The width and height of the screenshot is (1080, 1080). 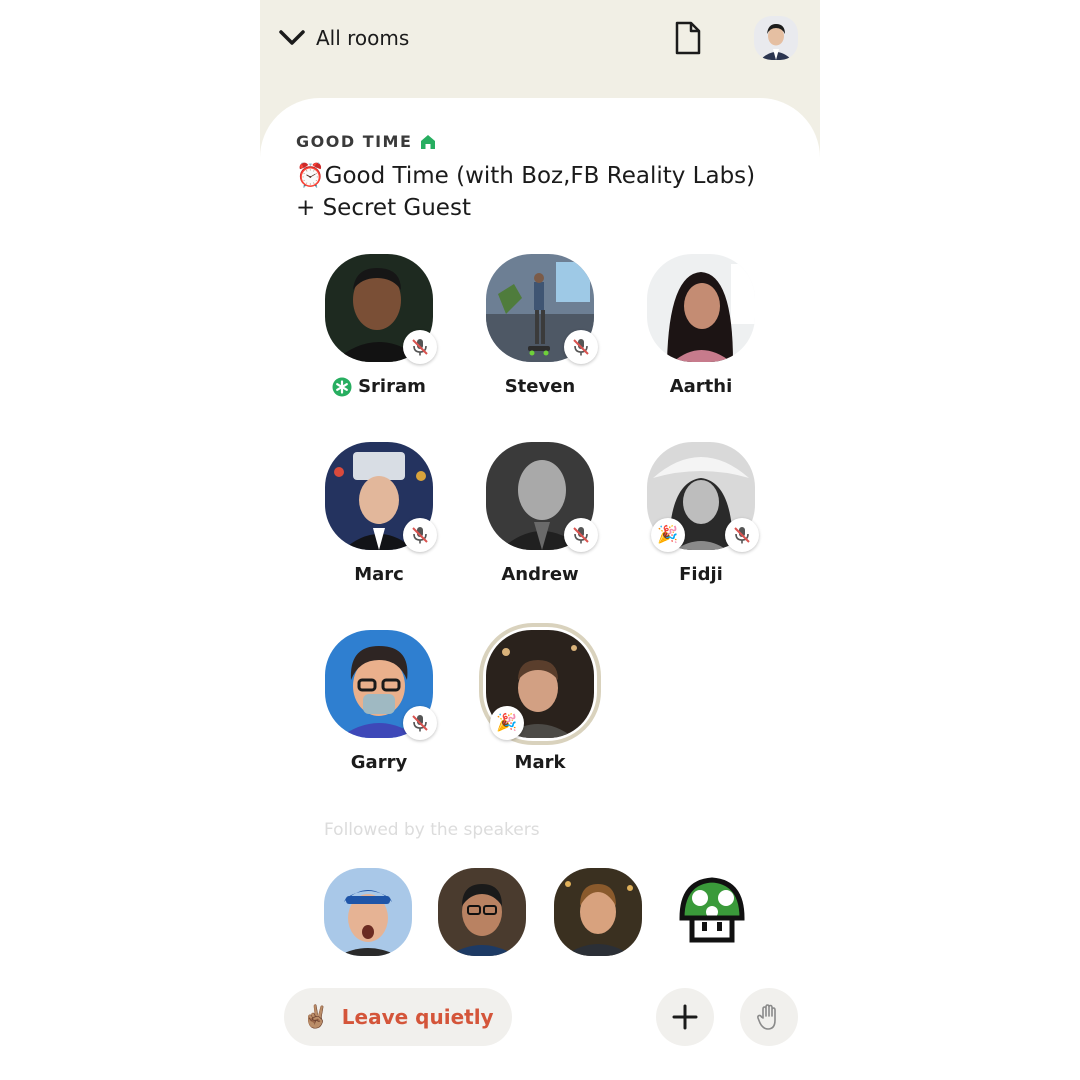 What do you see at coordinates (316, 1017) in the screenshot?
I see `victory-hand-icon: ✌🏽` at bounding box center [316, 1017].